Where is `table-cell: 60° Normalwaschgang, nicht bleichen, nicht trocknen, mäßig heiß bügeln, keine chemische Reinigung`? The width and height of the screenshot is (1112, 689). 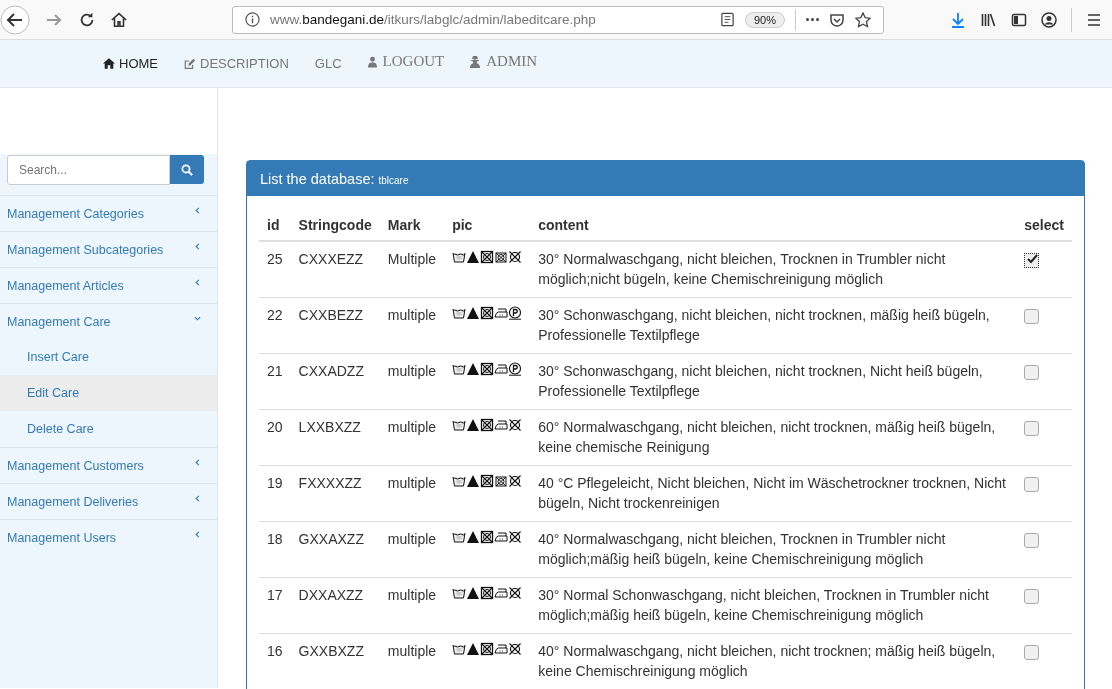
table-cell: 60° Normalwaschgang, nicht bleichen, nicht trocknen, mäßig heiß bügeln, keine chemische Reinigung is located at coordinates (767, 437).